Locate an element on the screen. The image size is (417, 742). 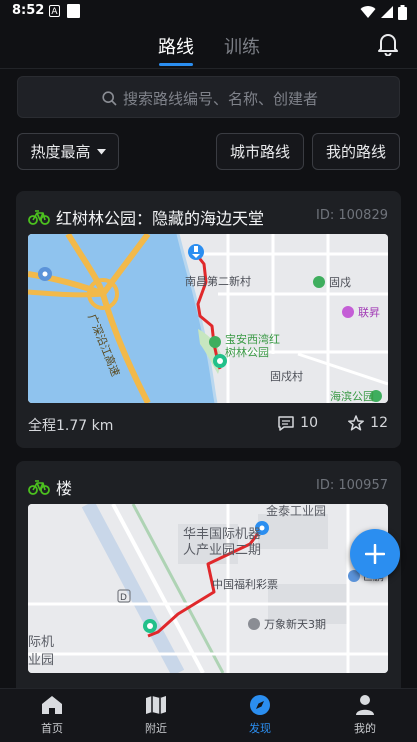
active-tab-indicator is located at coordinates (176, 64).